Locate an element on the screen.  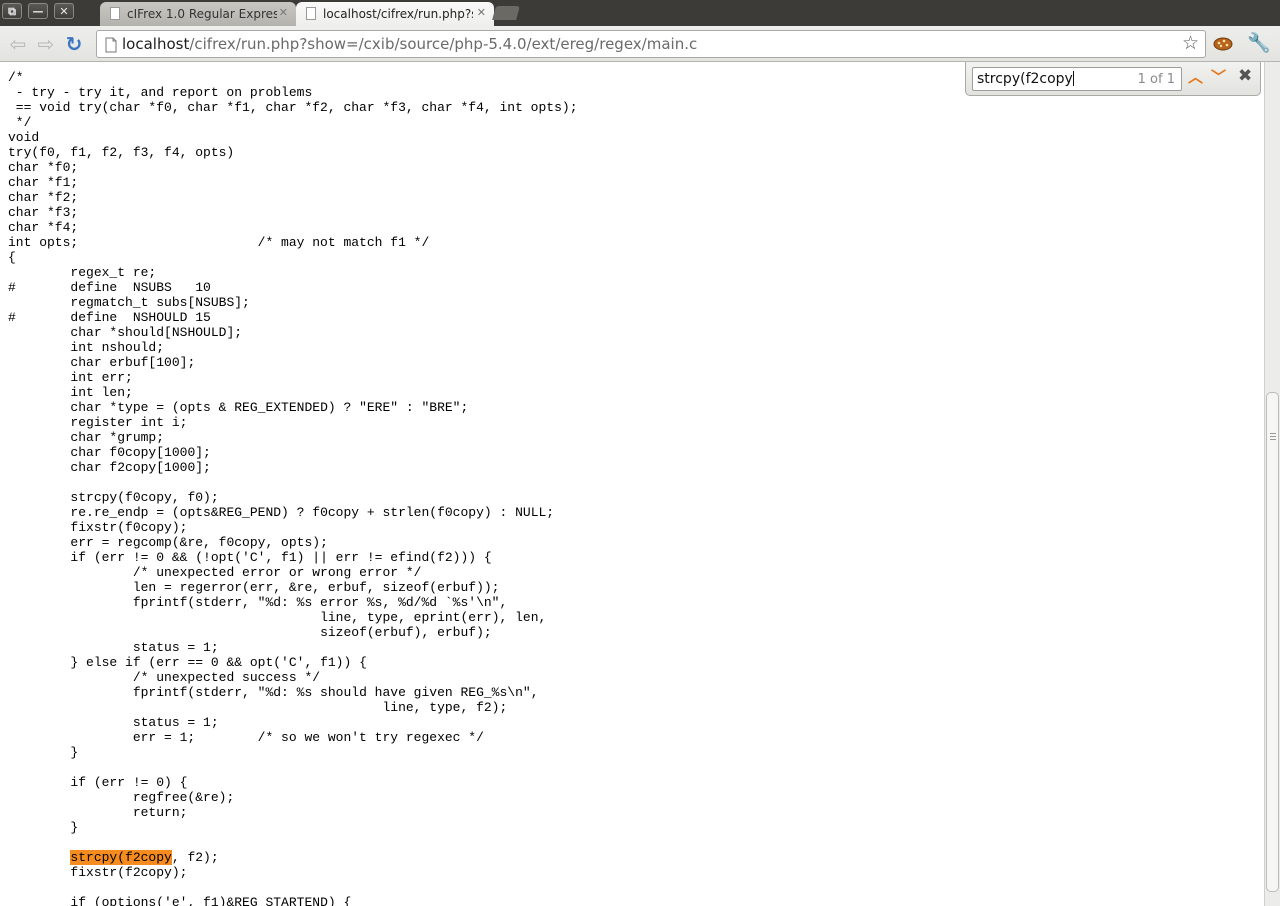
tab-title: localhost/cifrex/run.php?s is located at coordinates (398, 14).